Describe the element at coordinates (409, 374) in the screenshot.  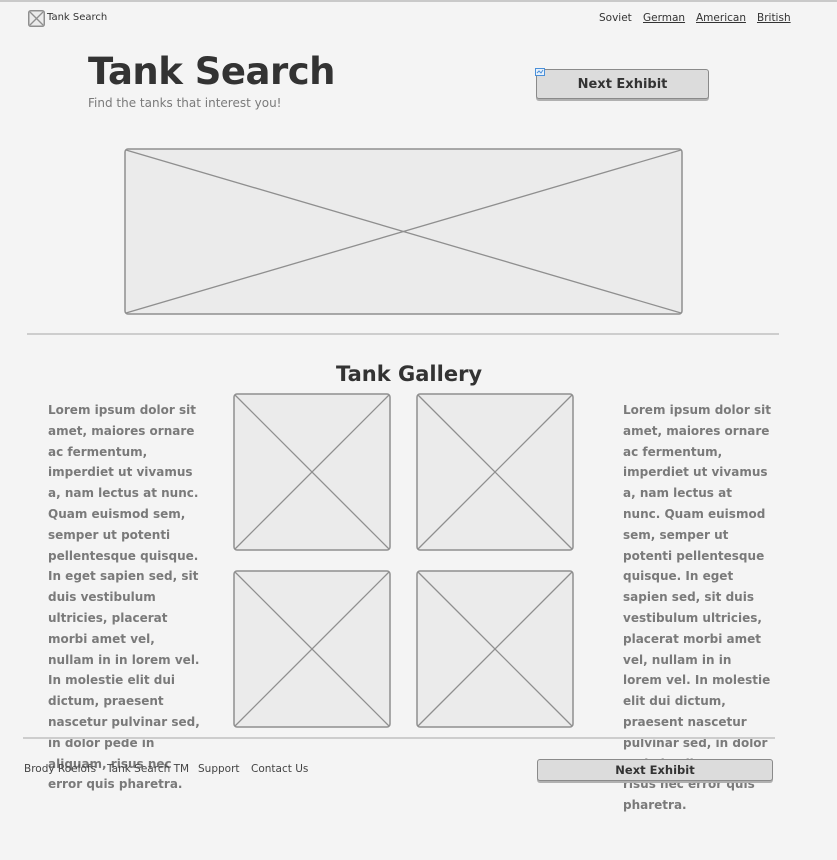
I see `gallery-title: Tank Gallery` at that location.